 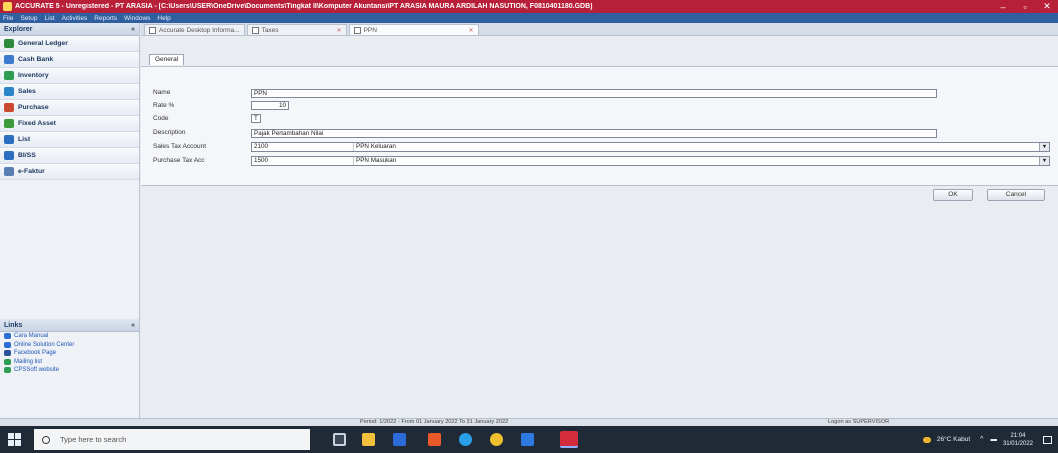 What do you see at coordinates (569, 439) in the screenshot?
I see `accurate-taskbar-icon` at bounding box center [569, 439].